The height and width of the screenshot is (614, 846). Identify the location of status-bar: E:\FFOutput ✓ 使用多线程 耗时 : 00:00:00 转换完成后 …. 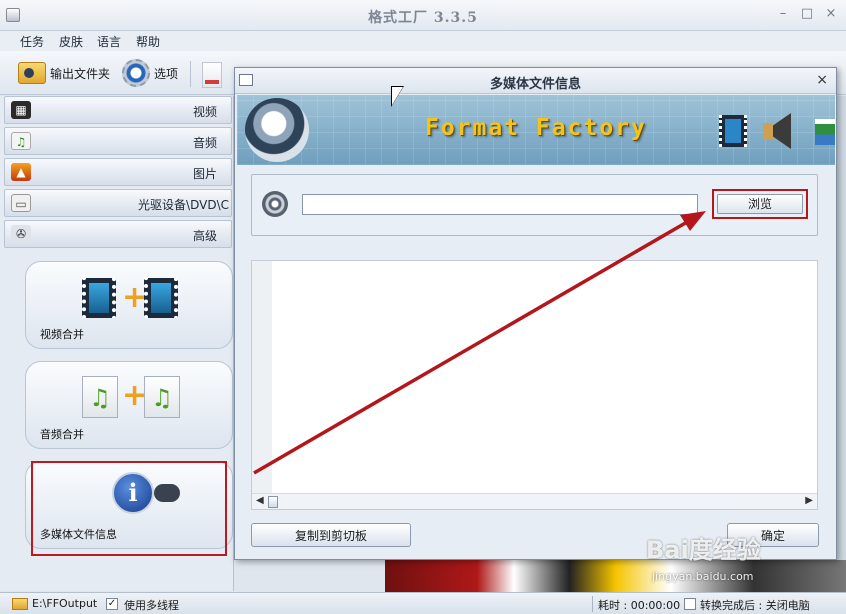
(423, 603).